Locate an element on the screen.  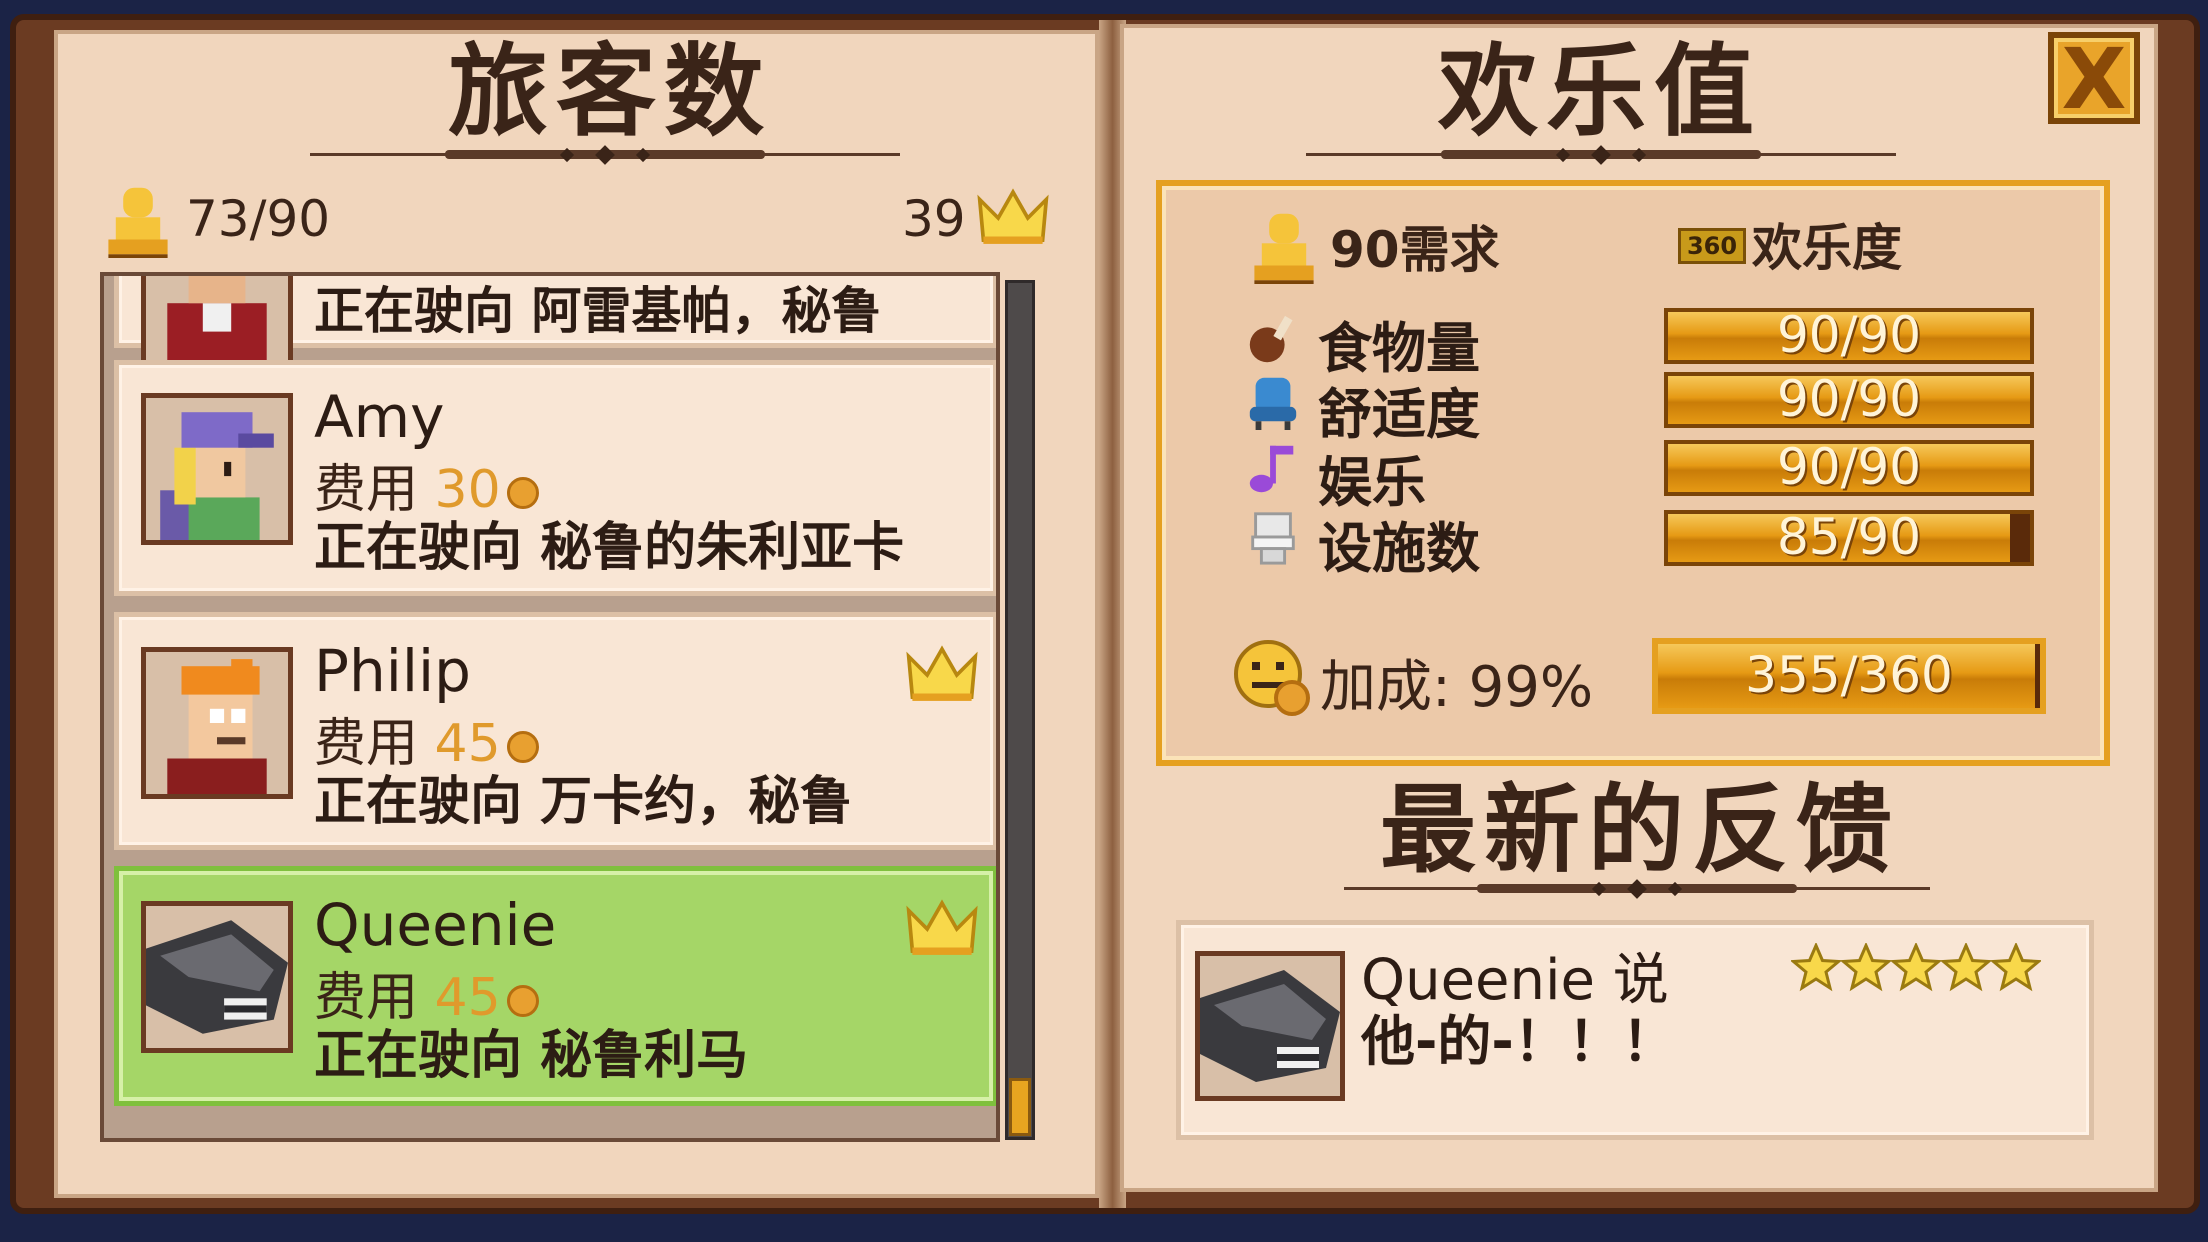
close-icon: X is located at coordinates (2094, 79).